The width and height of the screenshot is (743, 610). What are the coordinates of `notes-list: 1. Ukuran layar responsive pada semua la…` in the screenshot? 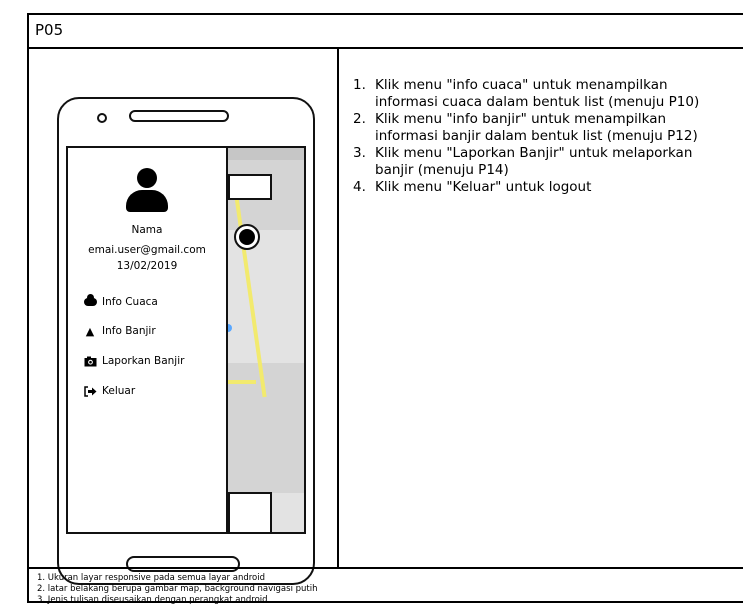 It's located at (177, 589).